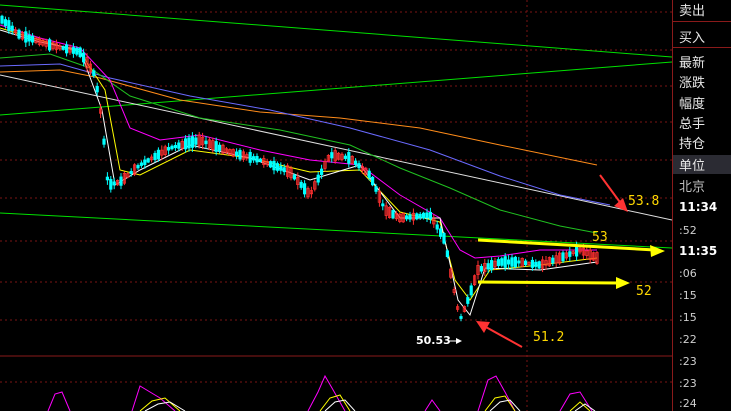  I want to click on sell-item: 卖出, so click(692, 9).